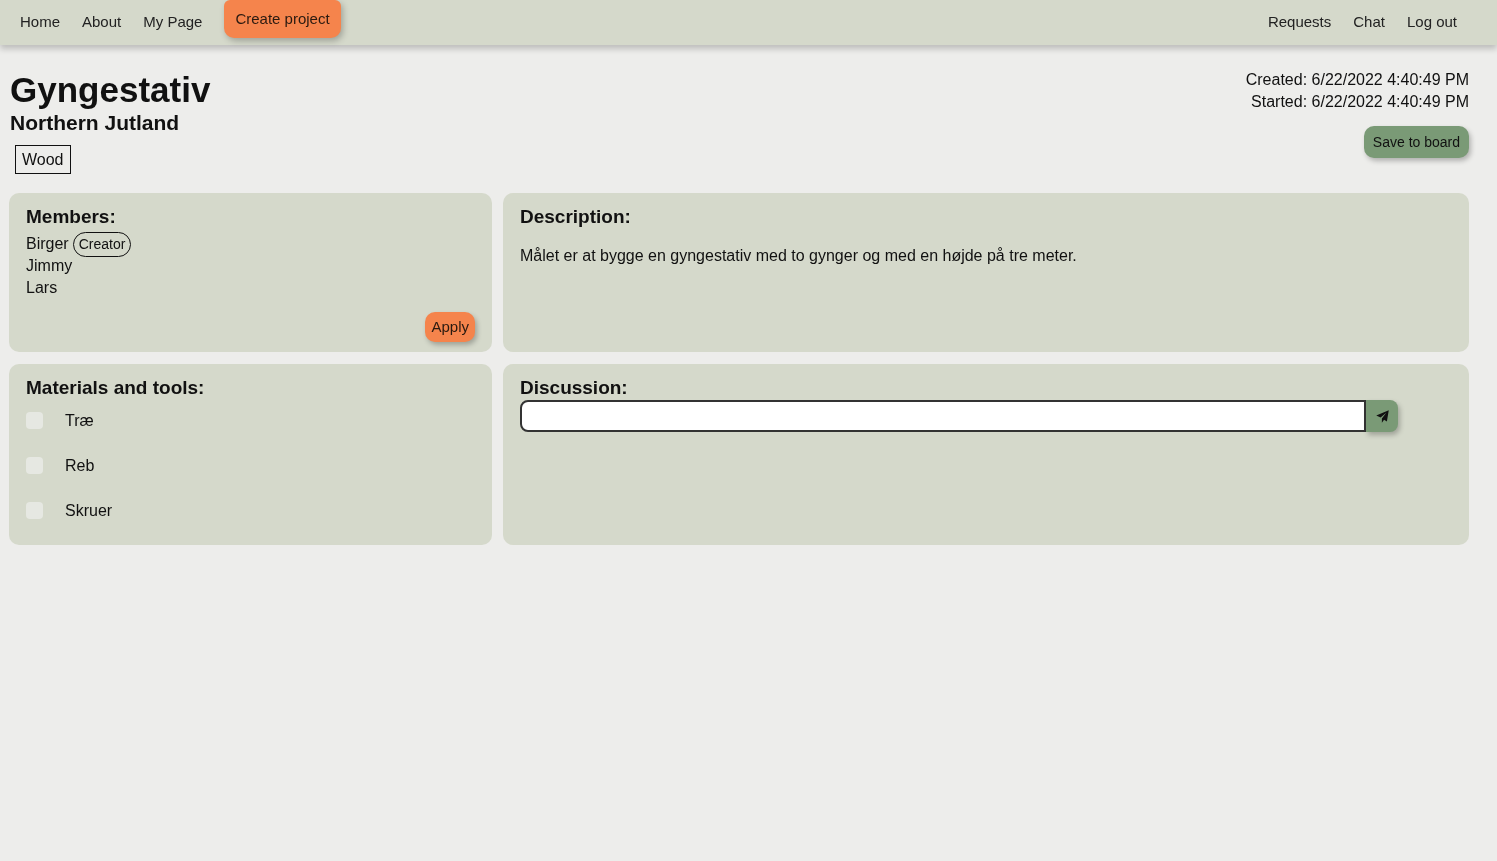  What do you see at coordinates (574, 388) in the screenshot?
I see `discussion-heading: Discussion:` at bounding box center [574, 388].